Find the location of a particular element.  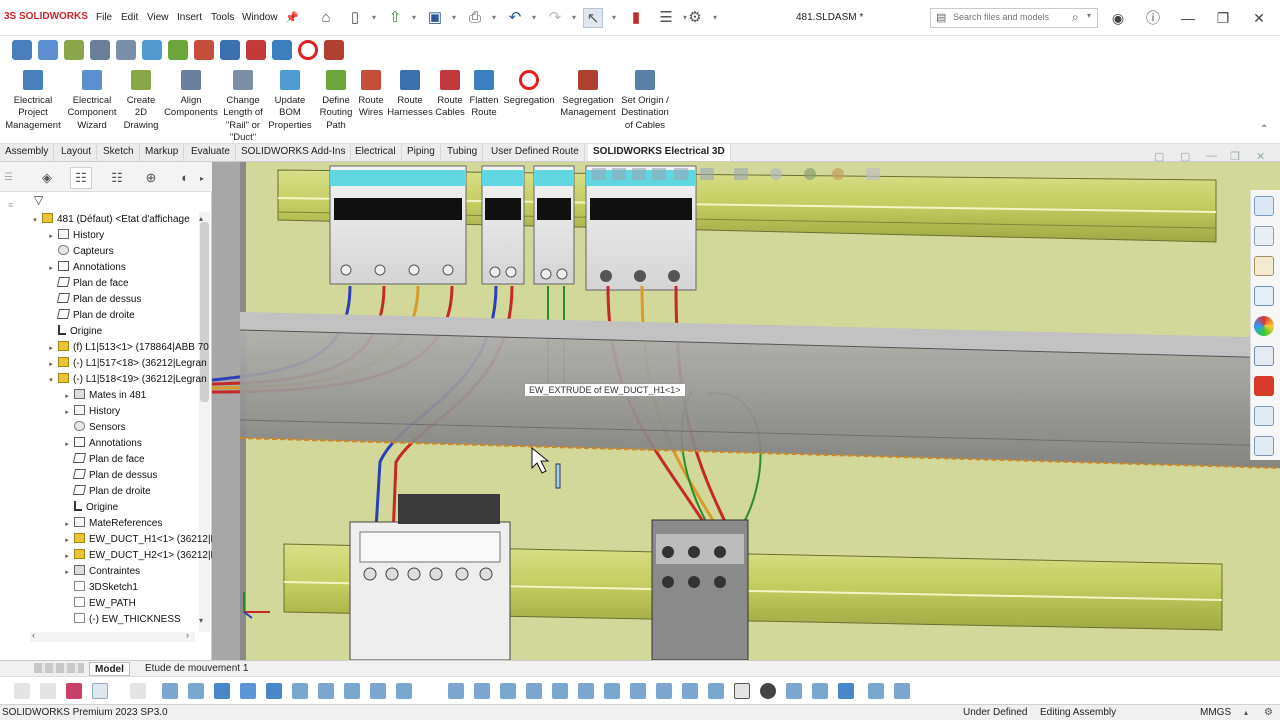

tree-item: ▸ MateReferences is located at coordinates (112, 524).